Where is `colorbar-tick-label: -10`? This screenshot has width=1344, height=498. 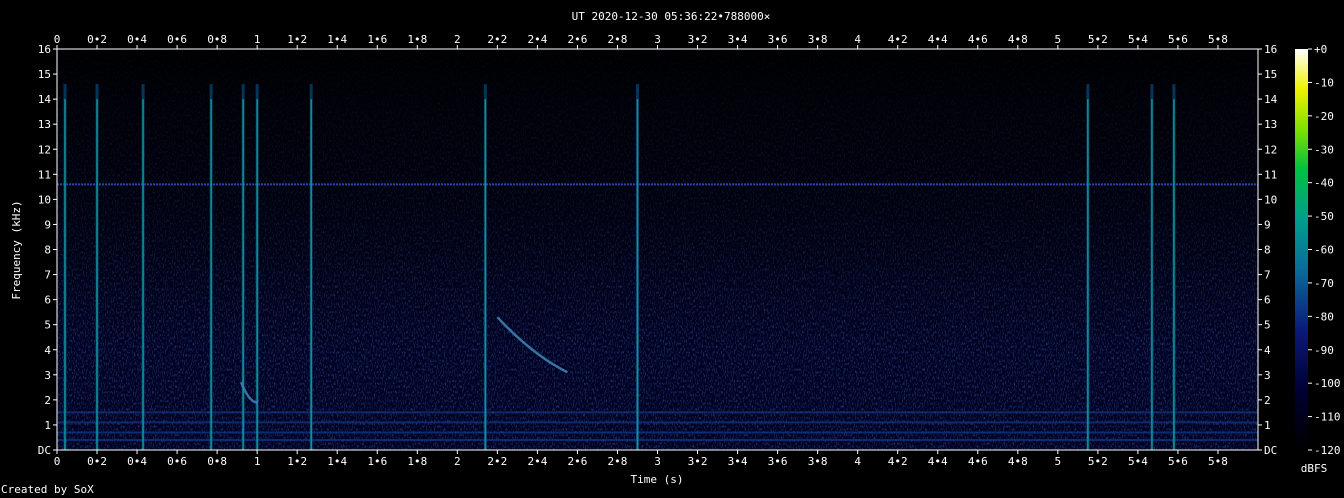 colorbar-tick-label: -10 is located at coordinates (1324, 82).